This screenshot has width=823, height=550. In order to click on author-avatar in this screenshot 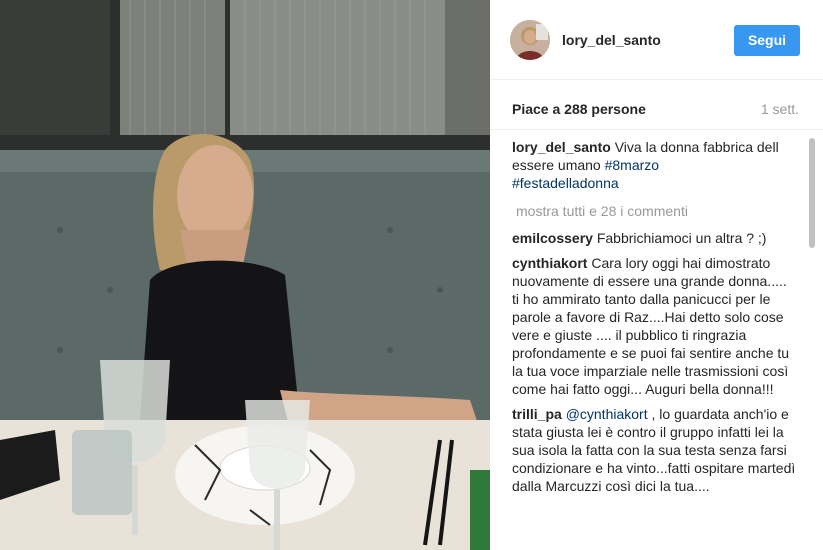, I will do `click(530, 40)`.